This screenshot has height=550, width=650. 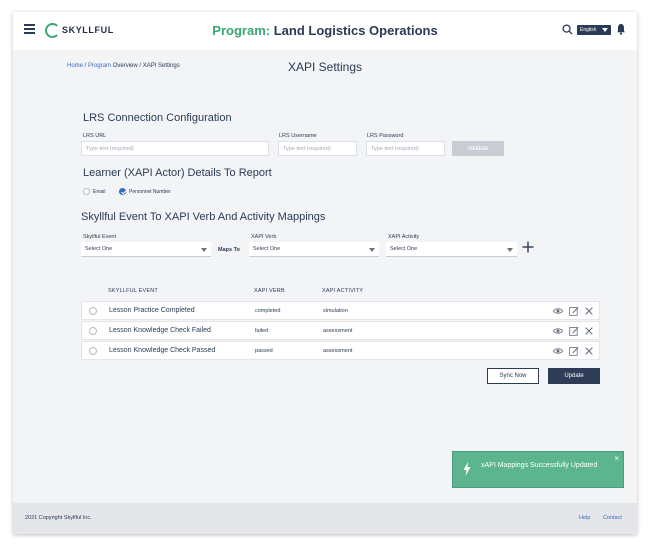 I want to click on maps-to-label: Maps To, so click(x=229, y=250).